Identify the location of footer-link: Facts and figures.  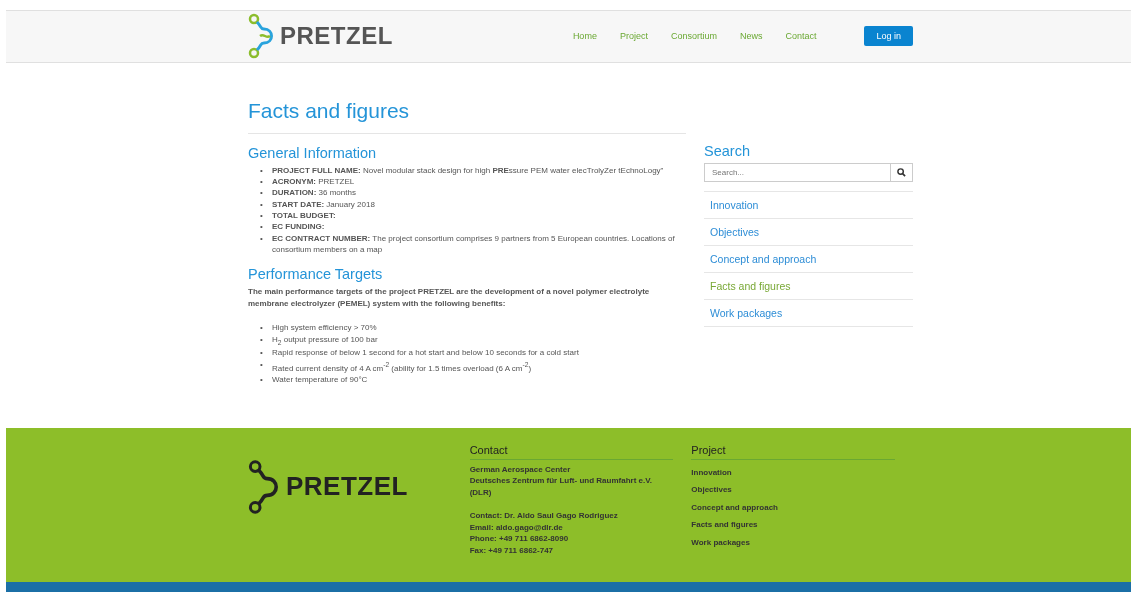
(793, 525).